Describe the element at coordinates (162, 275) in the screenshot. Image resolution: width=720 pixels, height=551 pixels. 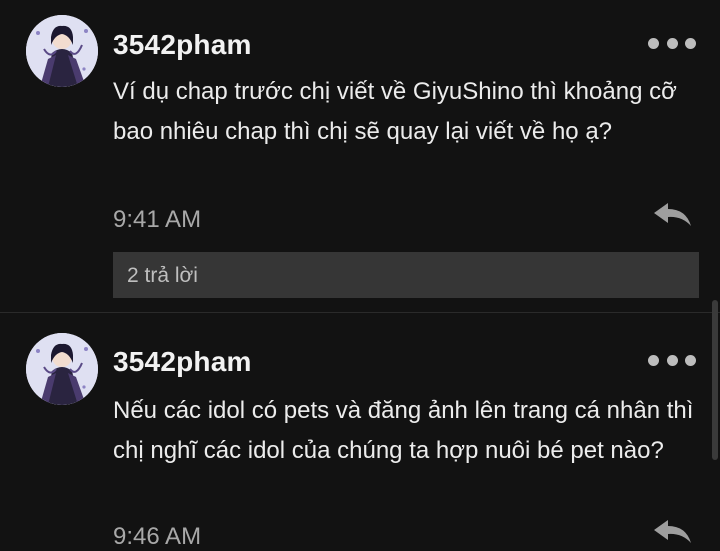
I see `replies-count-label: 2 trả lời` at that location.